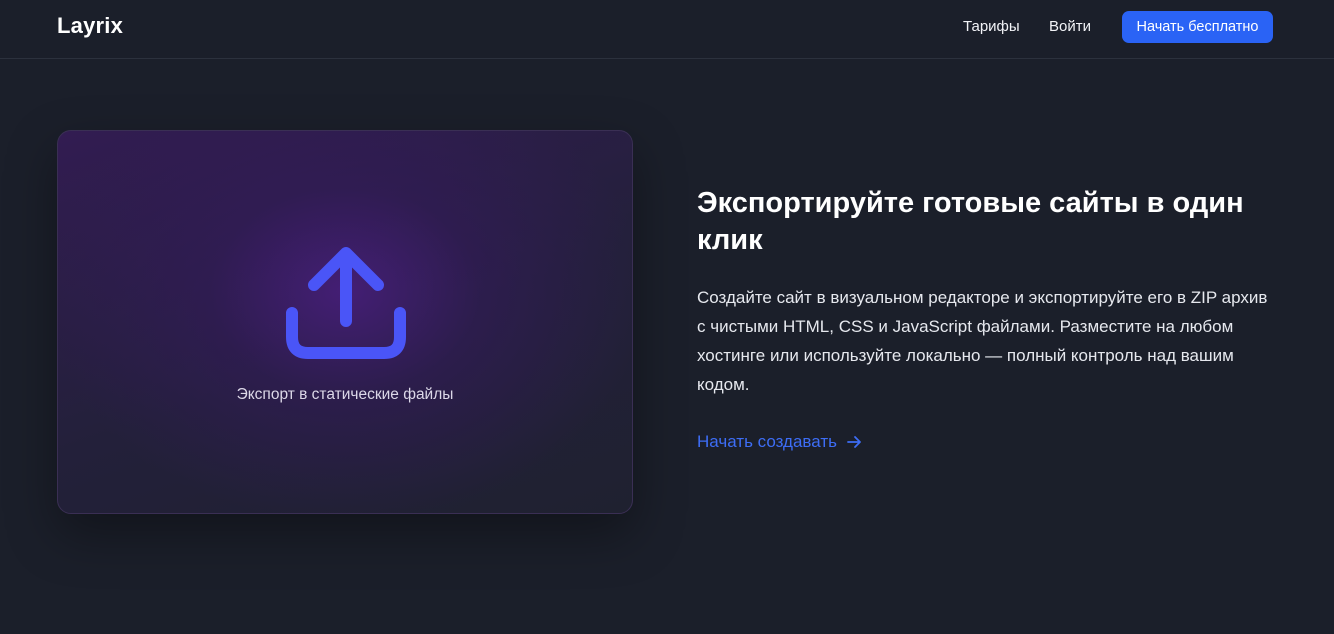 The height and width of the screenshot is (634, 1334). What do you see at coordinates (1070, 26) in the screenshot?
I see `nav-login-link: Войти` at bounding box center [1070, 26].